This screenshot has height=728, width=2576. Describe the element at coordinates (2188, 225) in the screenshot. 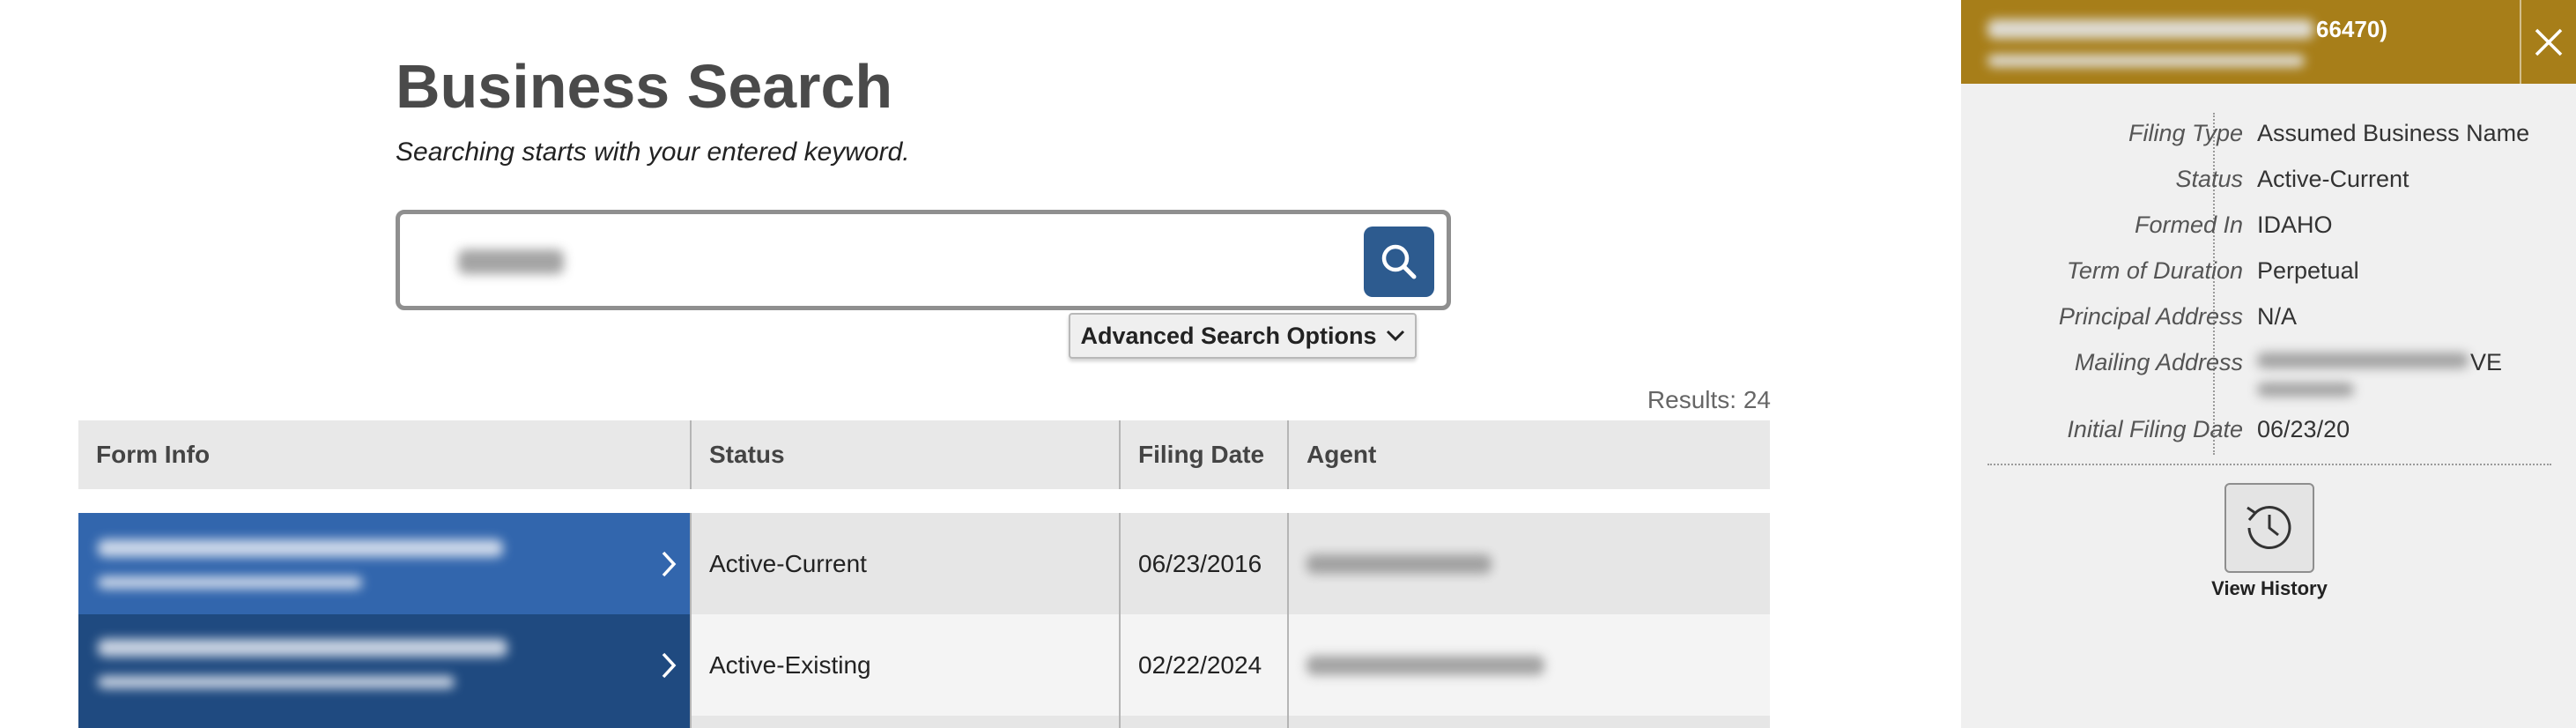

I see `detail-label: Formed In` at that location.